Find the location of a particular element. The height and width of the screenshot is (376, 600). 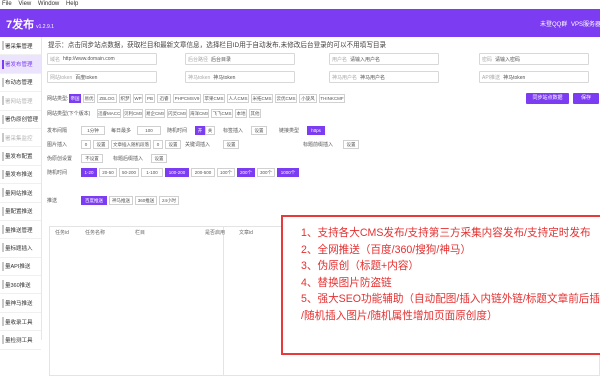

setting-option: 50-200 is located at coordinates (129, 172).